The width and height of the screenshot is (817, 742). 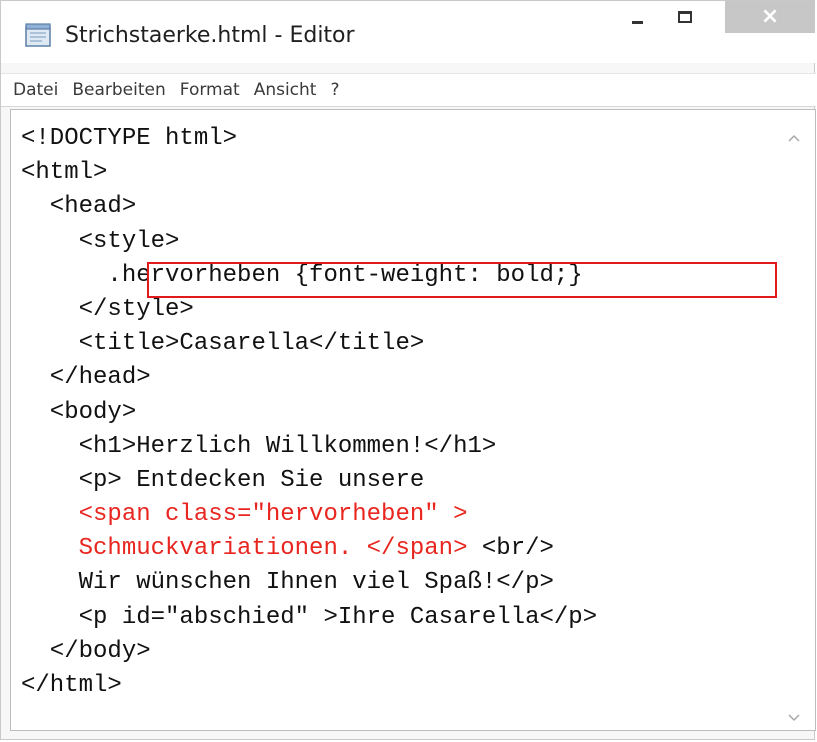 I want to click on menu-item-help: ?, so click(x=334, y=90).